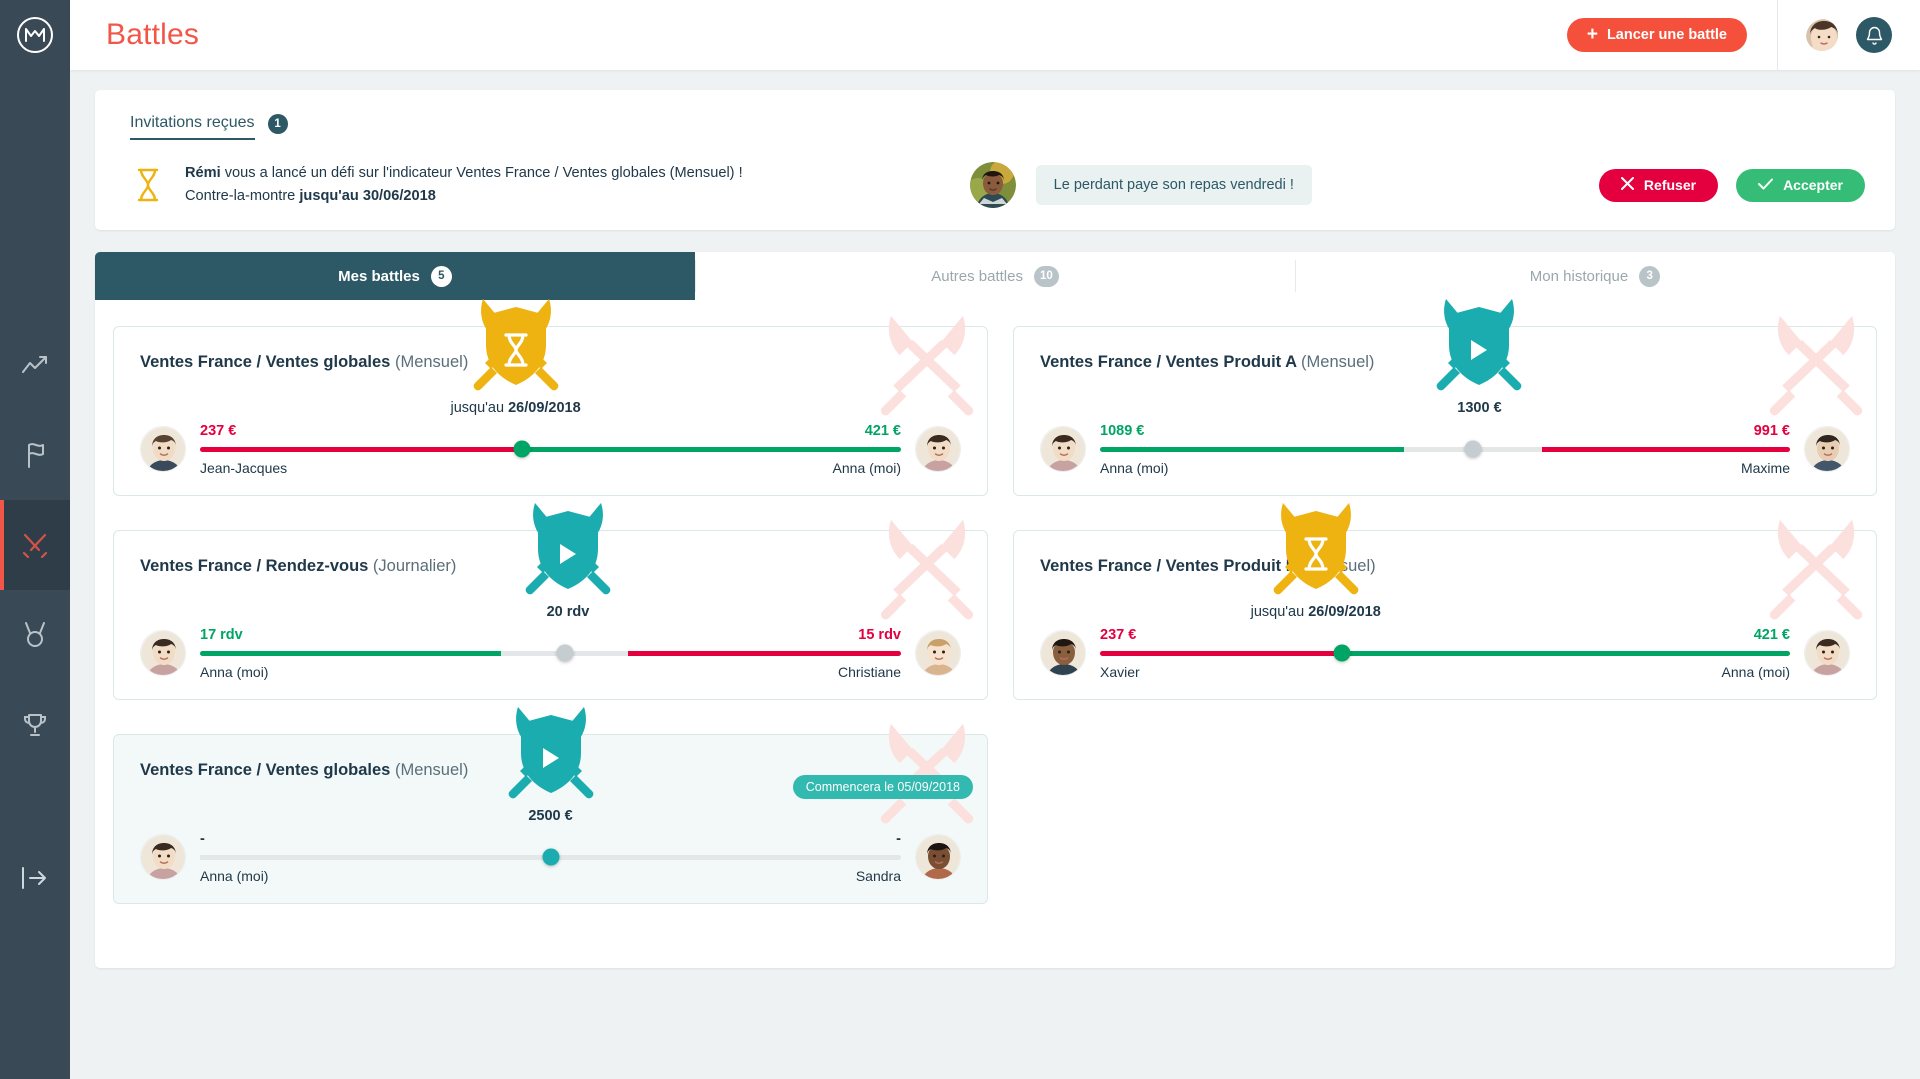 Image resolution: width=1920 pixels, height=1079 pixels. I want to click on battle-score-slider: 237 € 421 € Jean-Jacques Anna (moi), so click(550, 449).